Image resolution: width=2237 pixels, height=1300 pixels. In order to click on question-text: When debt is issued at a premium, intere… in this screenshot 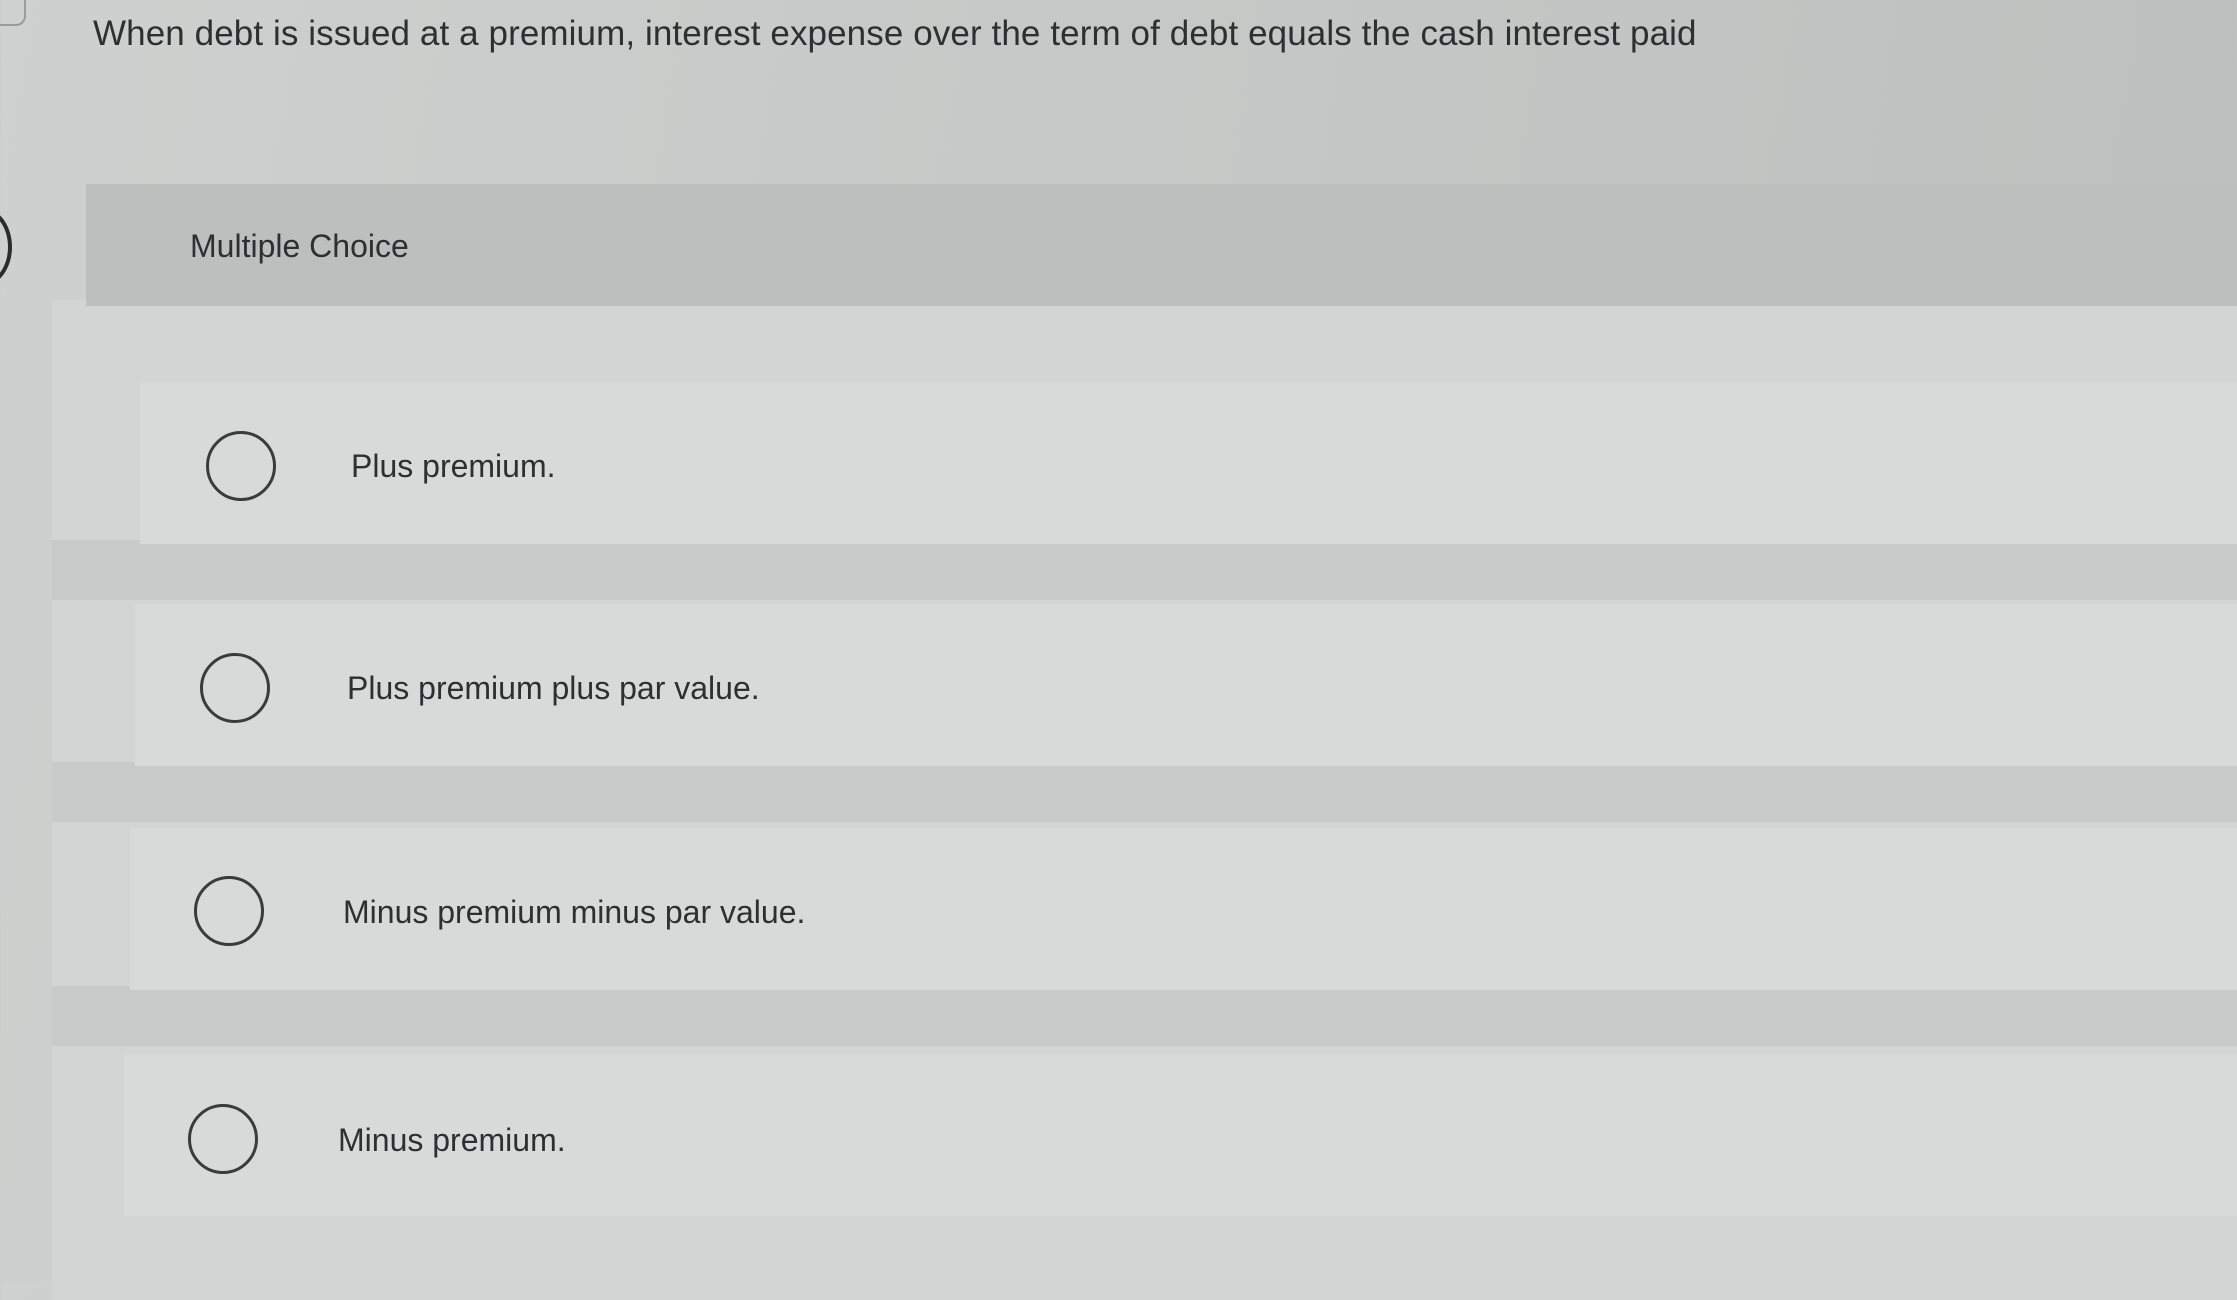, I will do `click(895, 33)`.